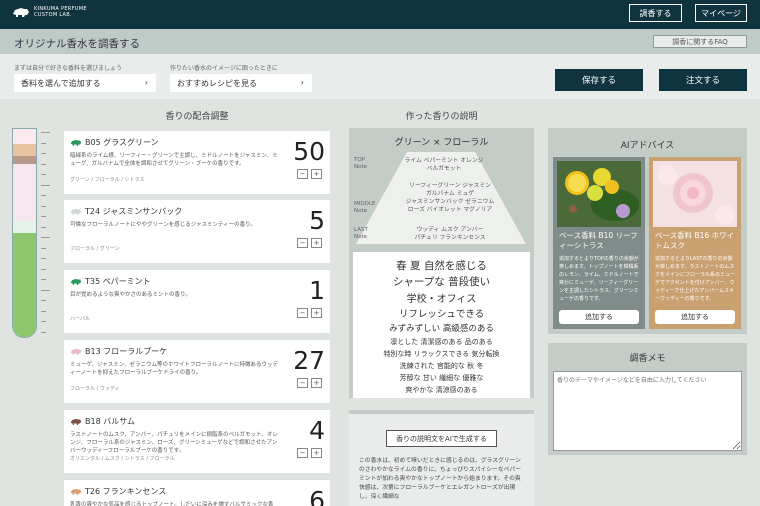 This screenshot has width=760, height=506. I want to click on order-button: 注文する, so click(703, 80).